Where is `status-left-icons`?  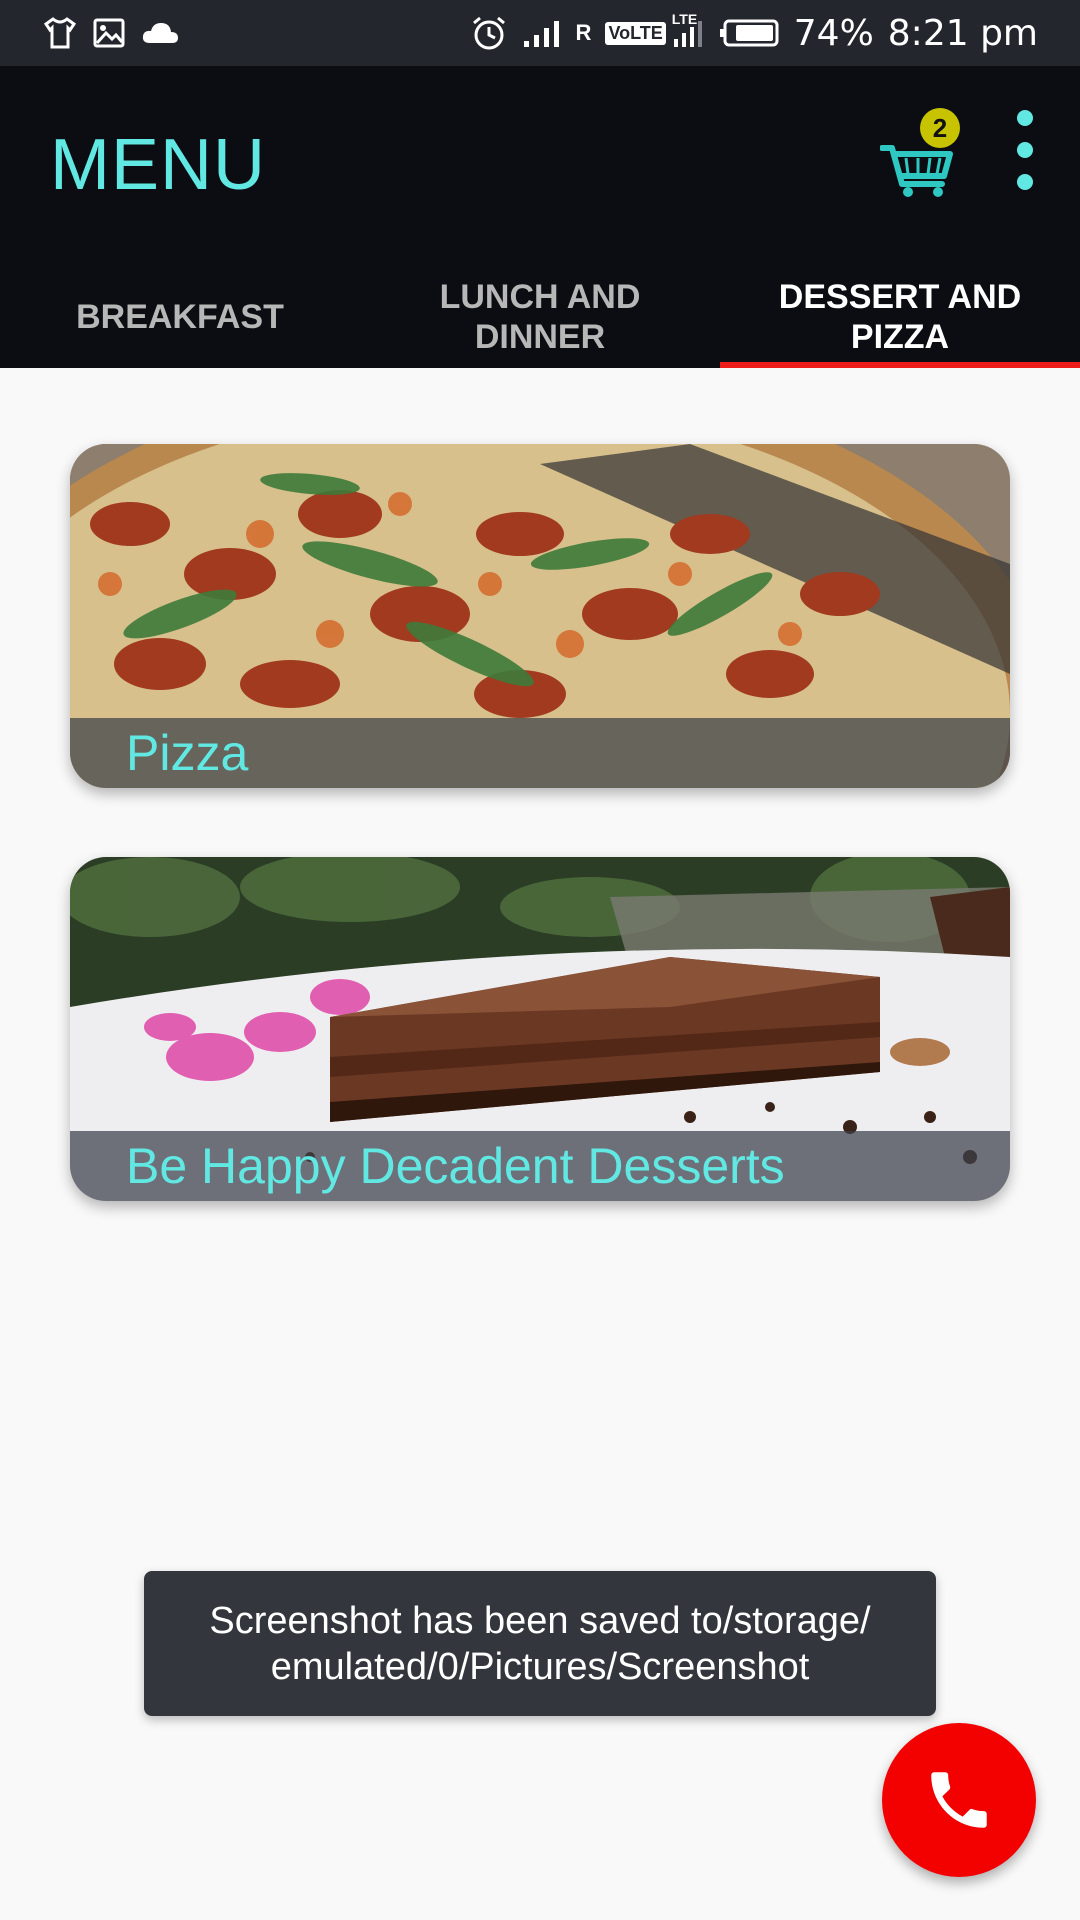 status-left-icons is located at coordinates (111, 33).